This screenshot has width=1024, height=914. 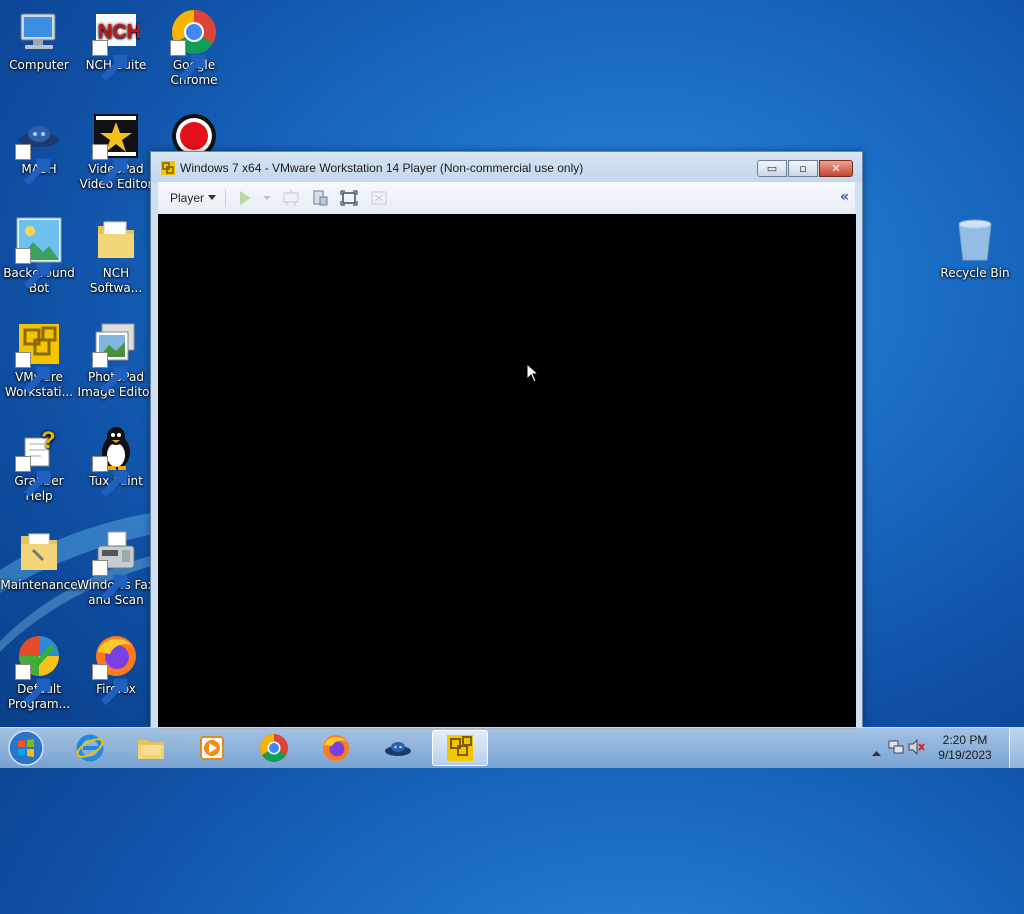 I want to click on desktop-icon-firefox: Firefox, so click(x=116, y=669).